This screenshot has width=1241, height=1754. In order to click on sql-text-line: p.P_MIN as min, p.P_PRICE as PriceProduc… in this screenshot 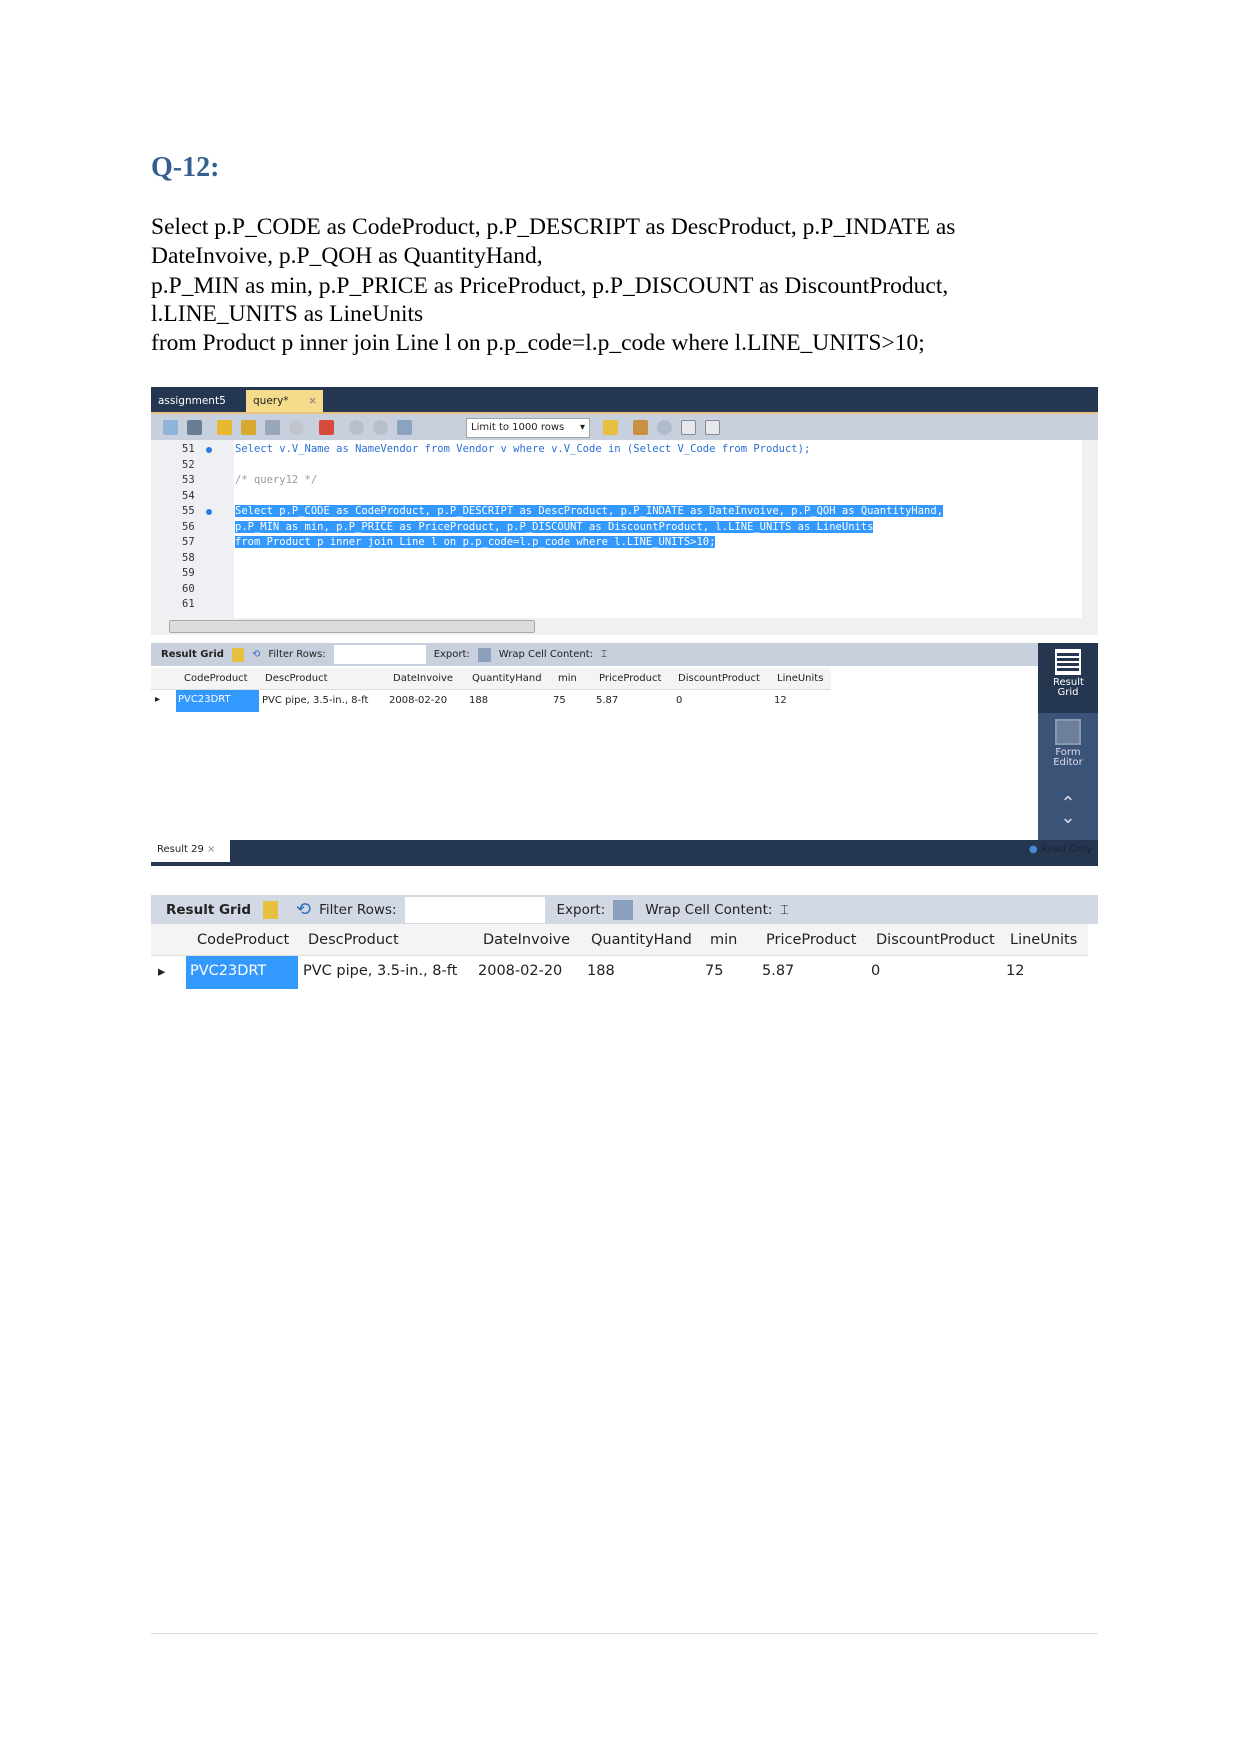, I will do `click(550, 286)`.